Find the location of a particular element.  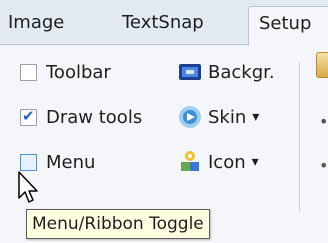

tab-setup: Setup is located at coordinates (288, 26).